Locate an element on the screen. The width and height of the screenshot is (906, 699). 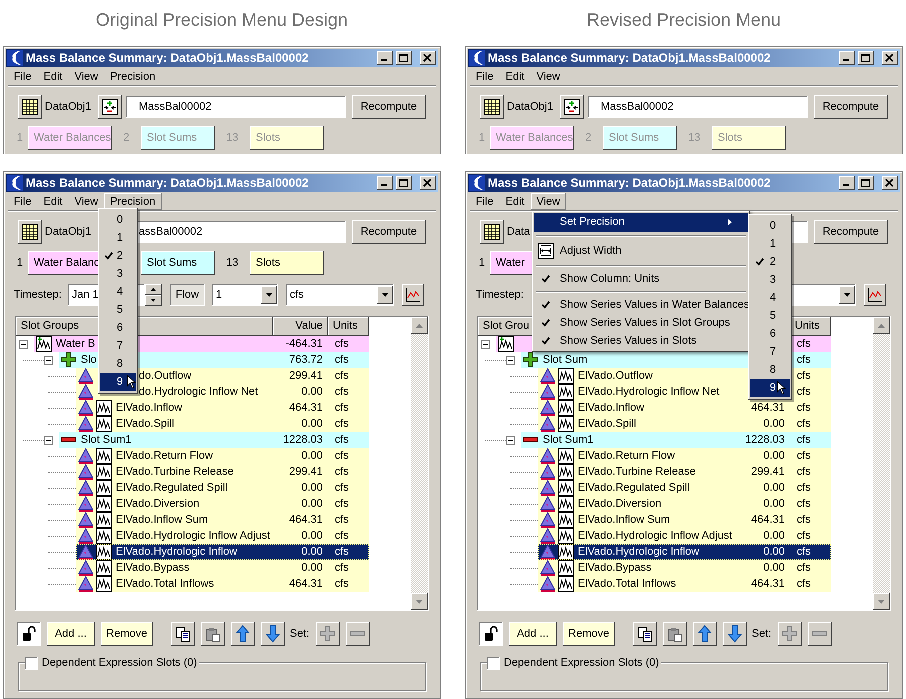
row-value: -464.31 is located at coordinates (304, 344).